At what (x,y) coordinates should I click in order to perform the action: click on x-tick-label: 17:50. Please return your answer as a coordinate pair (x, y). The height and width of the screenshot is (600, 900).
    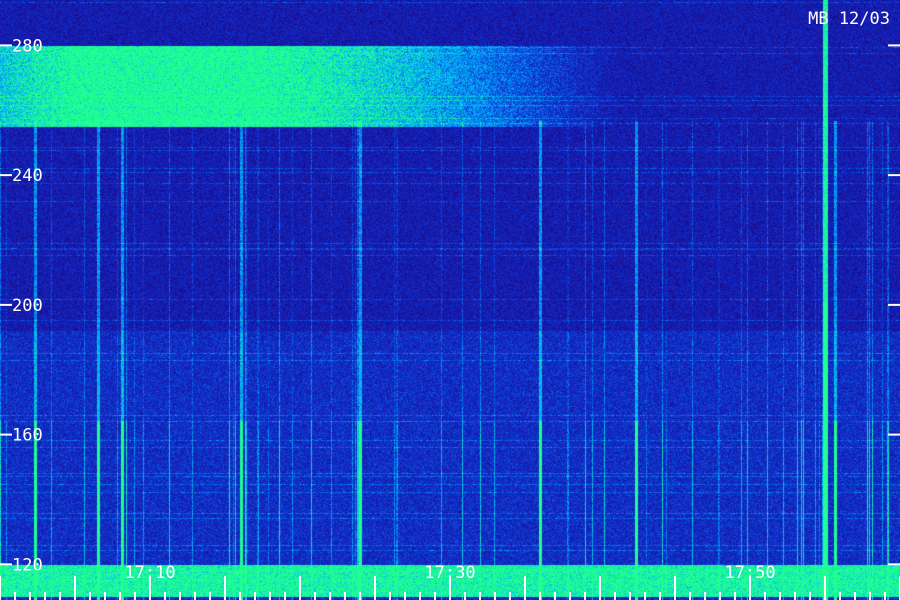
    Looking at the image, I should click on (749, 573).